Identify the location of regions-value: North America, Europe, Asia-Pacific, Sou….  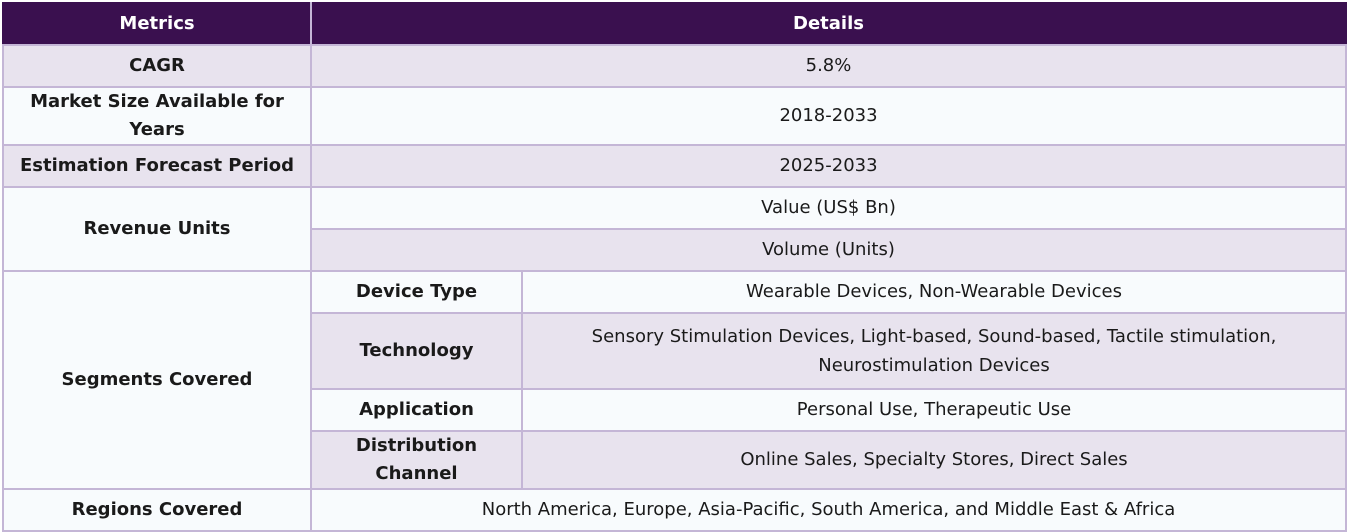
(828, 510).